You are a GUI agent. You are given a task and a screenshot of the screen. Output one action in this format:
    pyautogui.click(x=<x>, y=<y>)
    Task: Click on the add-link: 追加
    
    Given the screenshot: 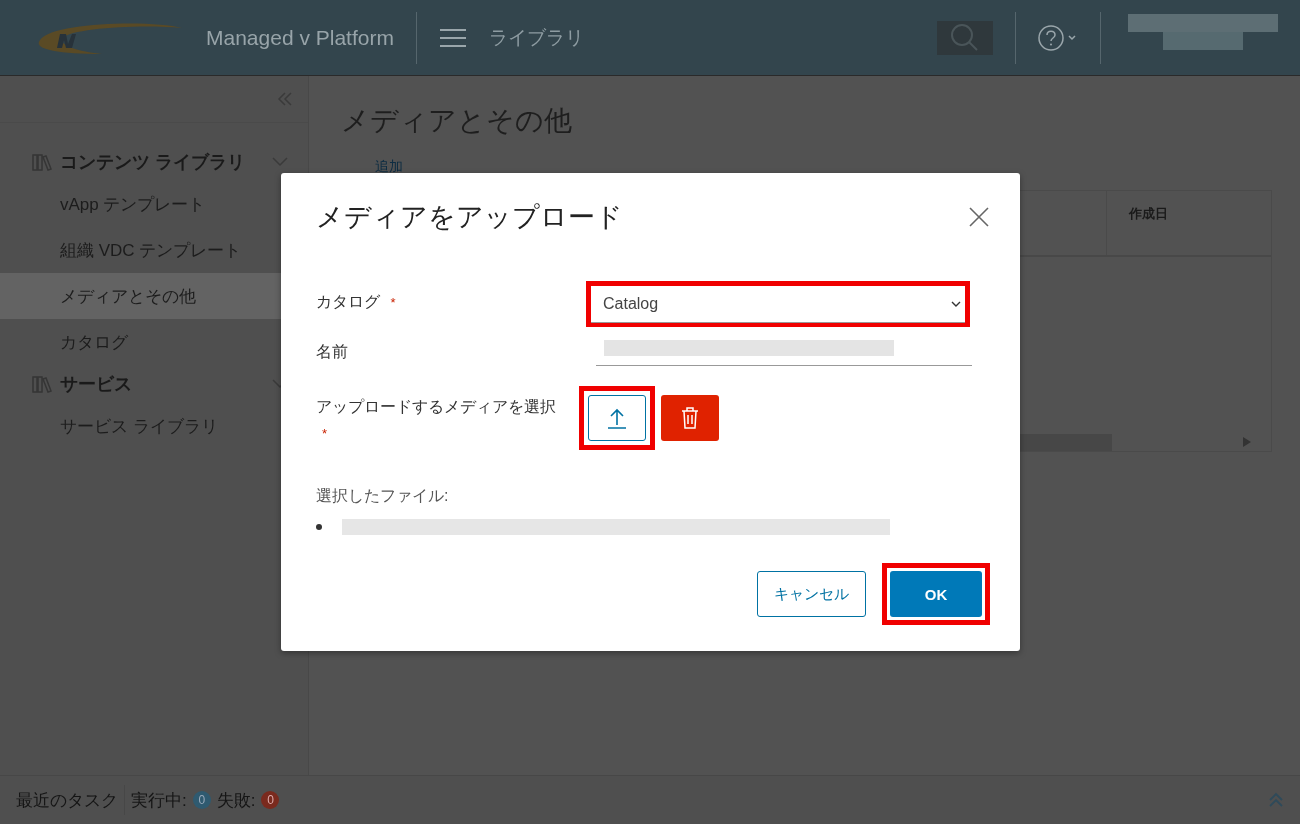 What is the action you would take?
    pyautogui.click(x=837, y=167)
    